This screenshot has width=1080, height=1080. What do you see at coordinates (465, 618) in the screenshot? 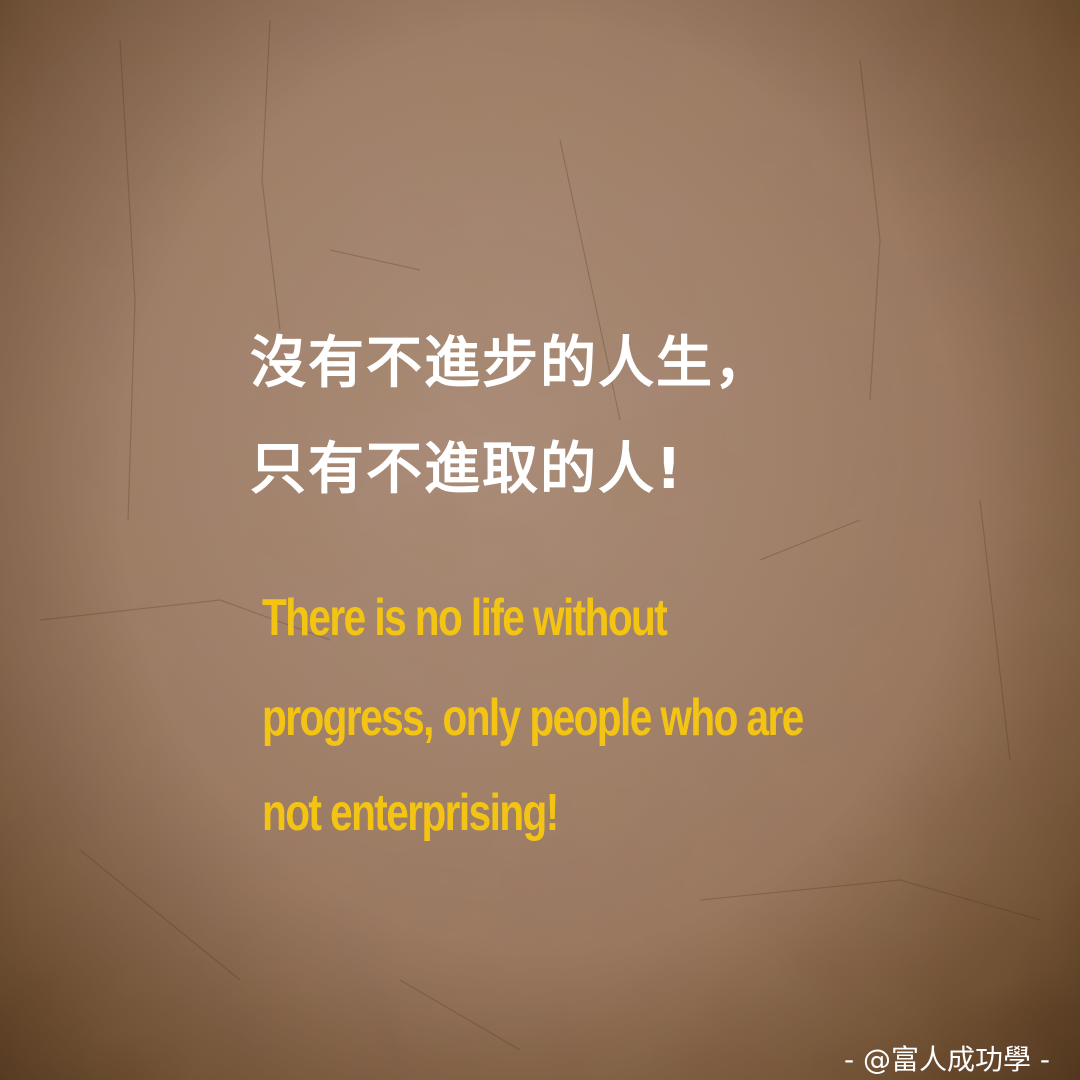
I see `english-quote-line-1: There is no life without` at bounding box center [465, 618].